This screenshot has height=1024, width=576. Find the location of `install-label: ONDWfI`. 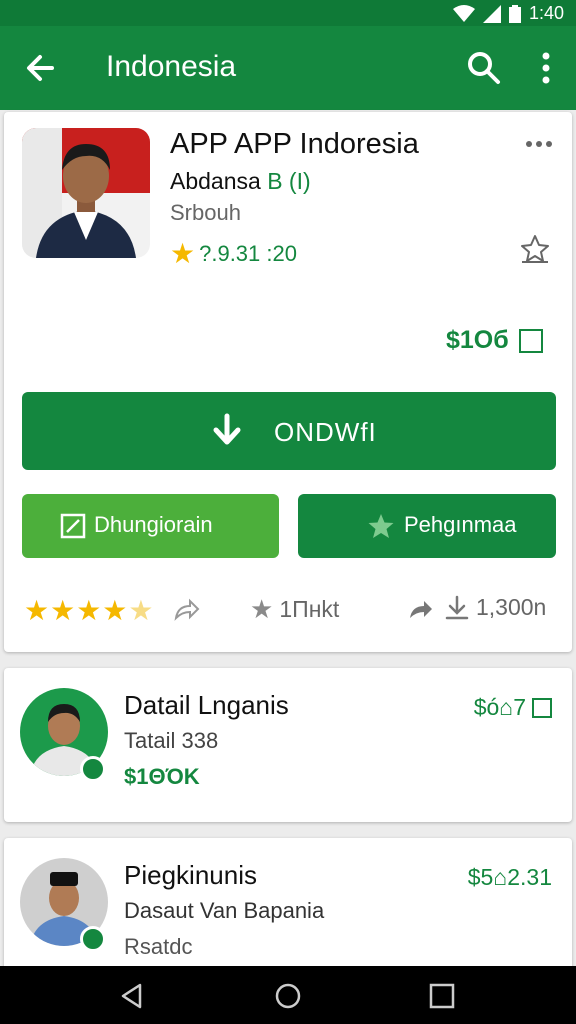

install-label: ONDWfI is located at coordinates (325, 432).